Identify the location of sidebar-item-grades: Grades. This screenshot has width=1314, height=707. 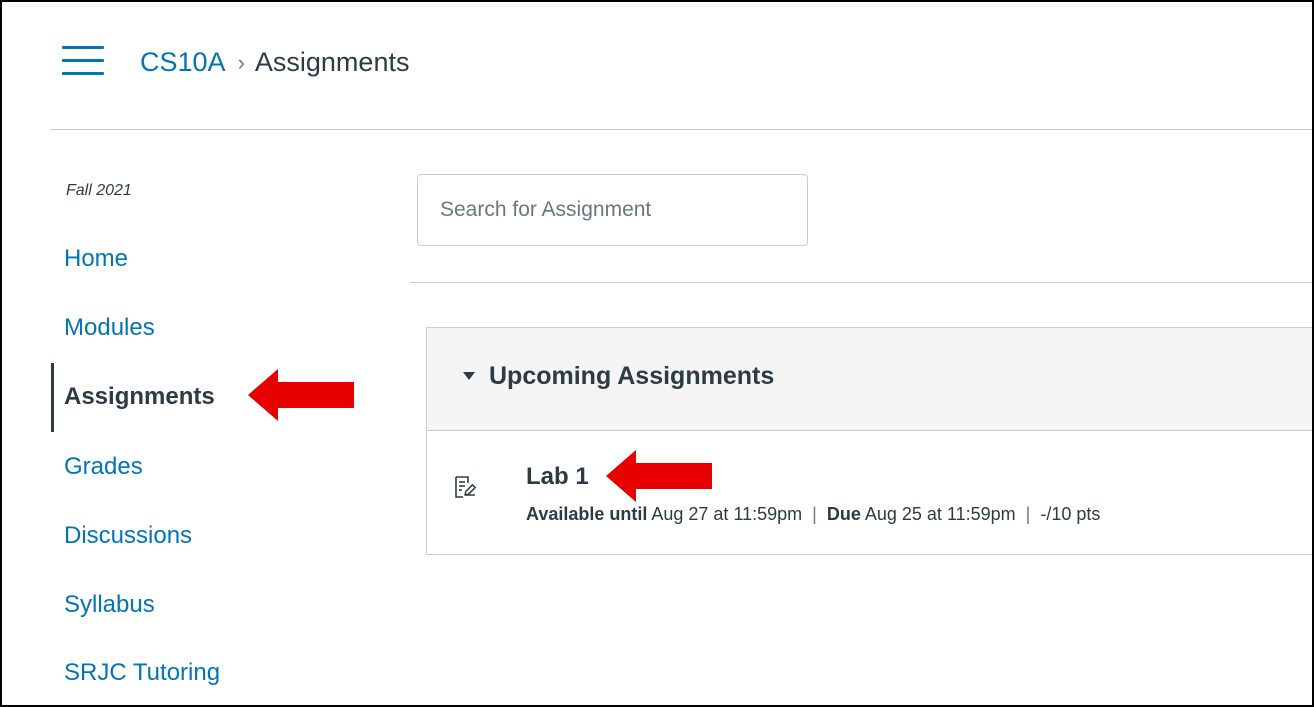
(103, 467).